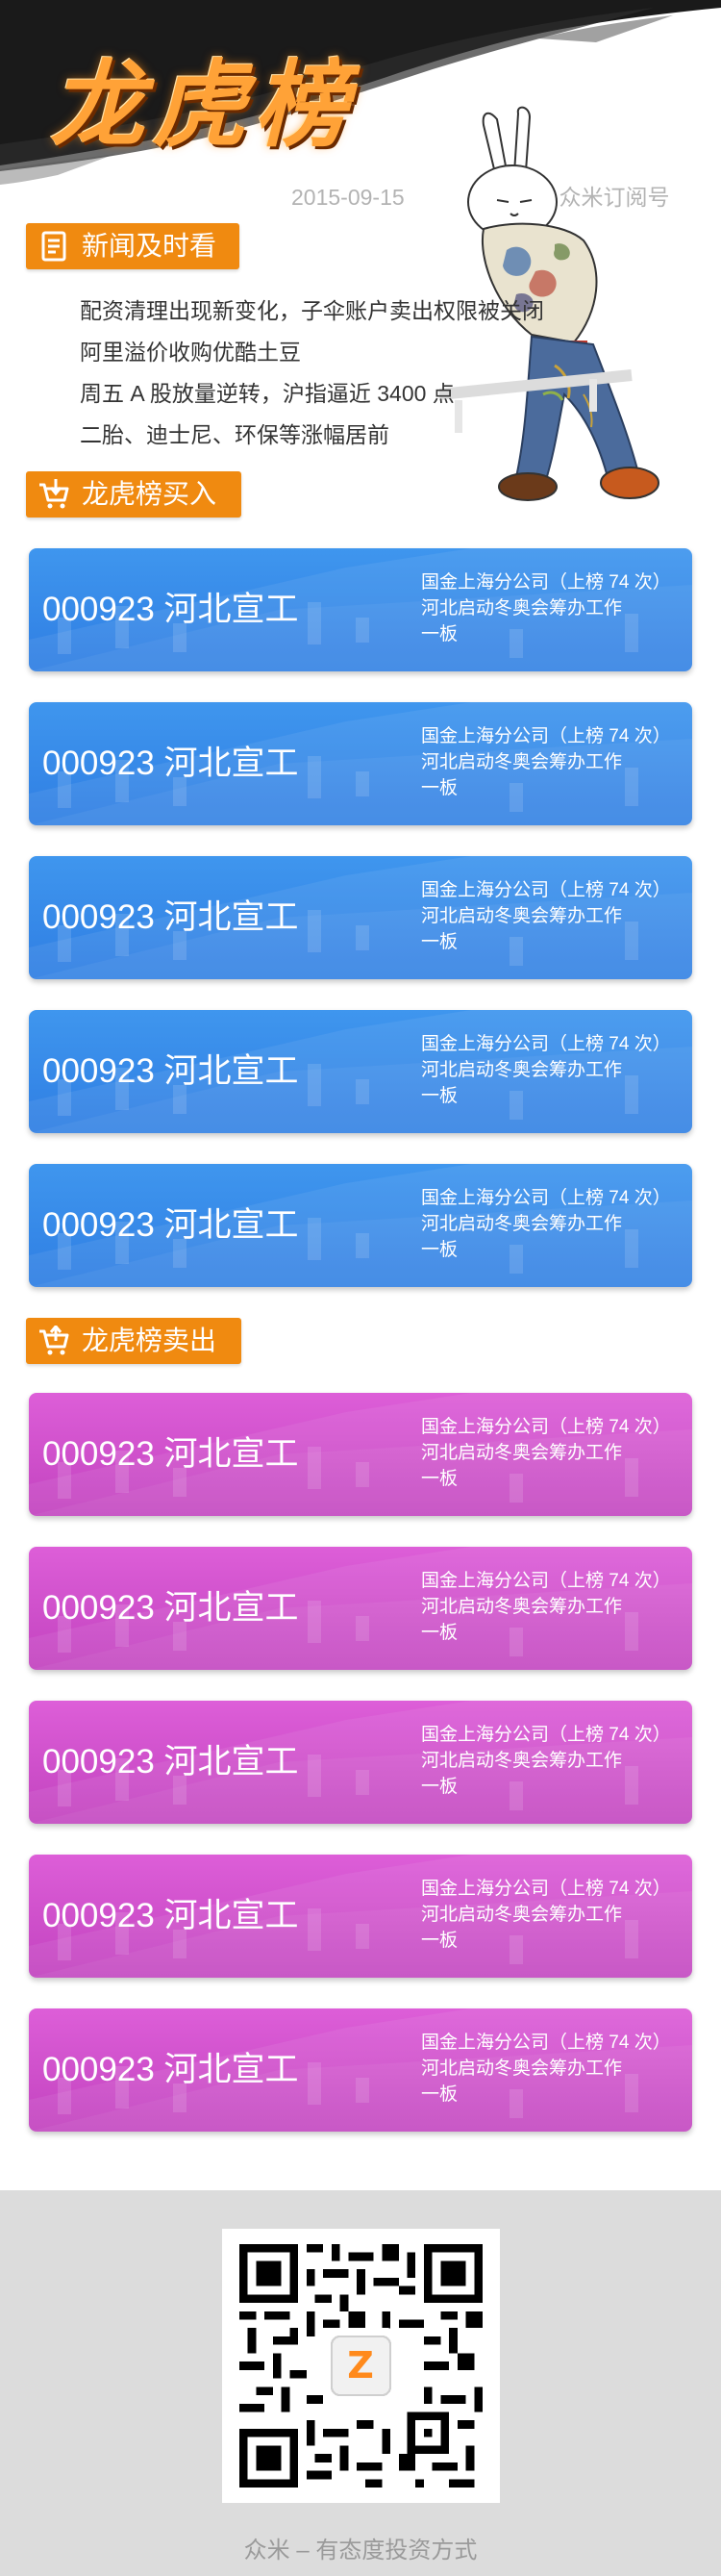 This screenshot has height=2576, width=721. Describe the element at coordinates (312, 353) in the screenshot. I see `news-item: 阿里溢价收购优酷土豆` at that location.